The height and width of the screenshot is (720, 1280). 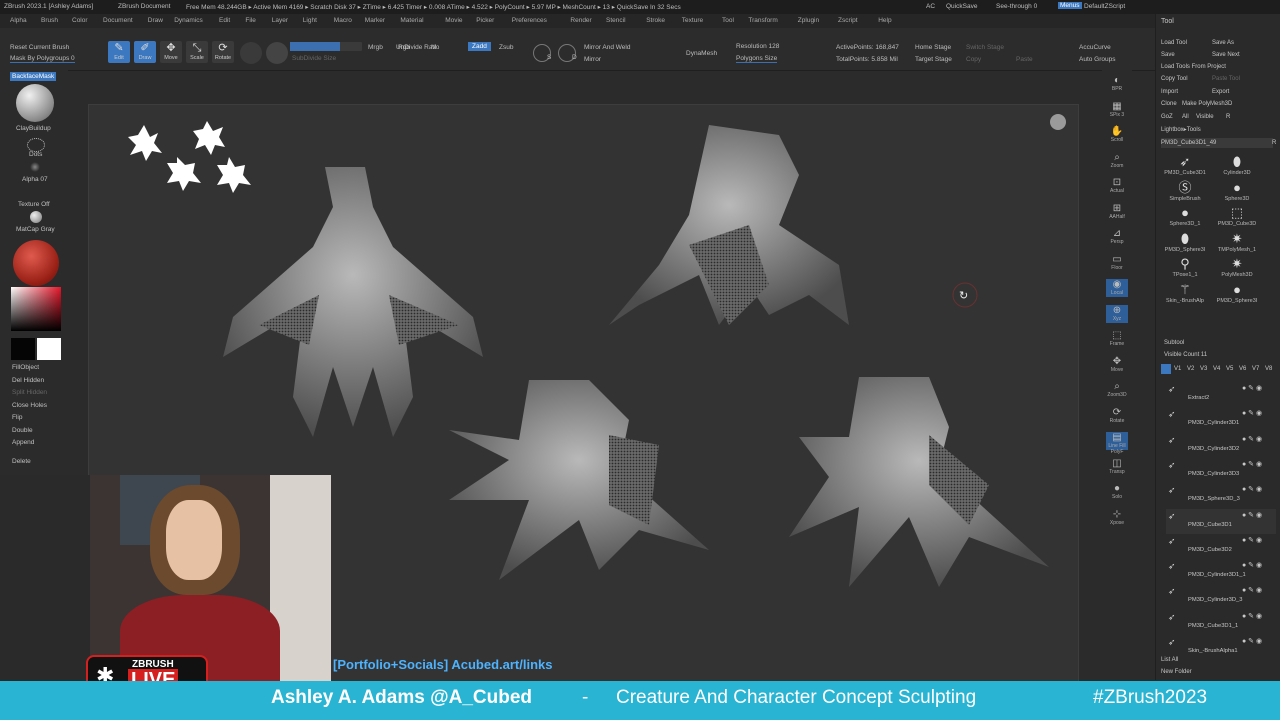 I want to click on m-button: M, so click(x=433, y=47).